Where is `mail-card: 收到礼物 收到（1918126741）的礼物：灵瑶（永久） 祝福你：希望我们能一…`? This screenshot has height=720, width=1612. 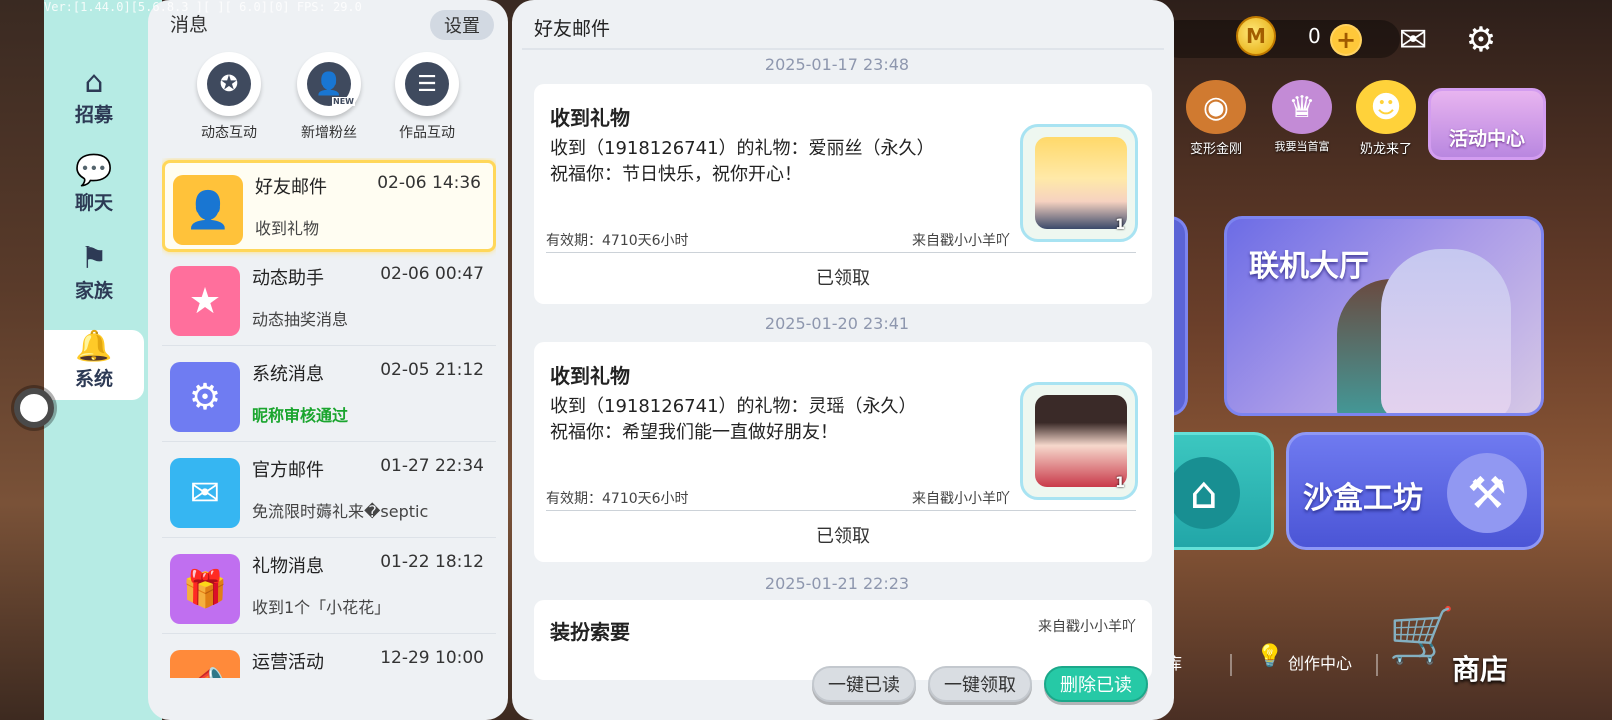 mail-card: 收到礼物 收到（1918126741）的礼物：灵瑶（永久） 祝福你：希望我们能一… is located at coordinates (843, 452).